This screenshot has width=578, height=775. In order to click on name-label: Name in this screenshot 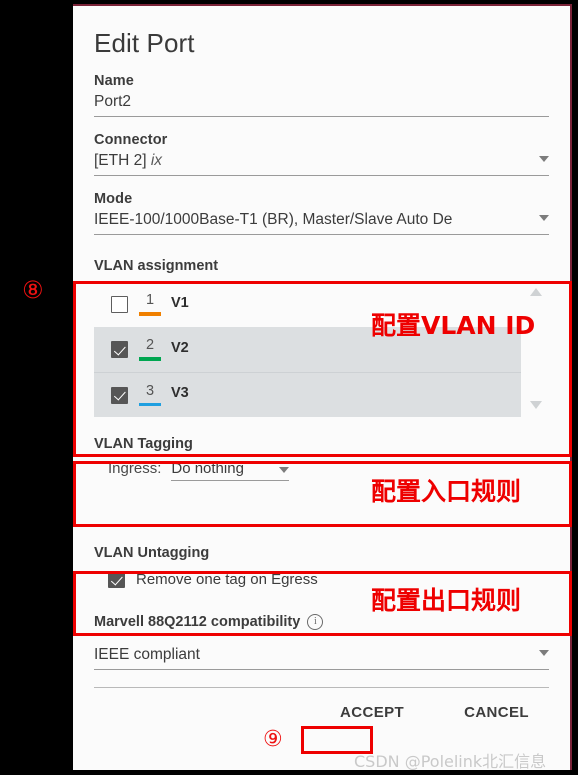, I will do `click(114, 81)`.